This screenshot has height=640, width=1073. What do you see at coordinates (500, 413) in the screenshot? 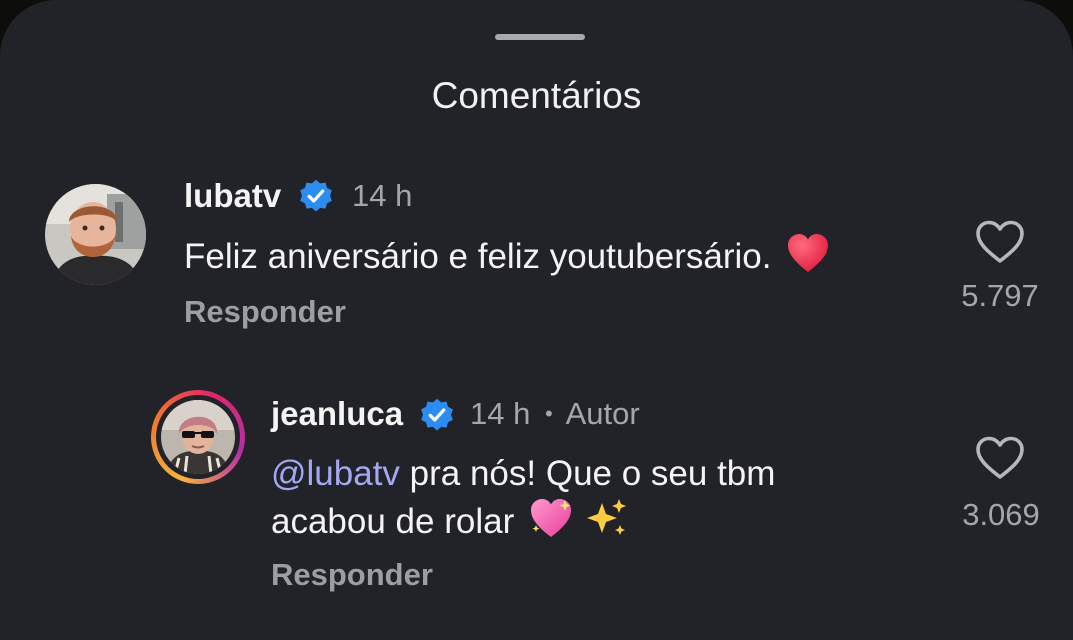
I see `reply-time: 14 h` at bounding box center [500, 413].